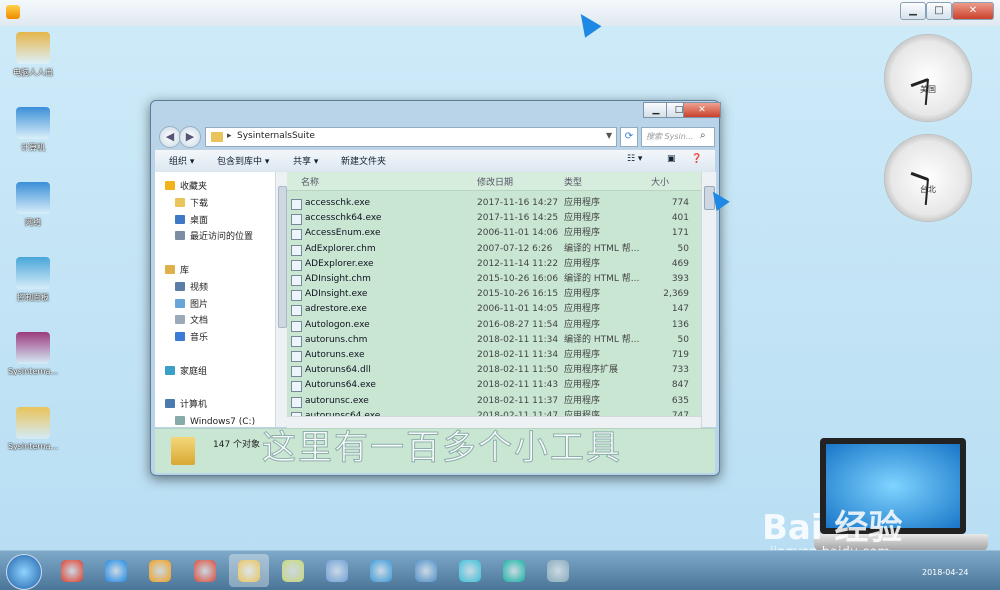 The width and height of the screenshot is (1000, 590). Describe the element at coordinates (494, 203) in the screenshot. I see `file-row: accesschk.exe 2017-11-16 14:27 应用程序 774` at that location.